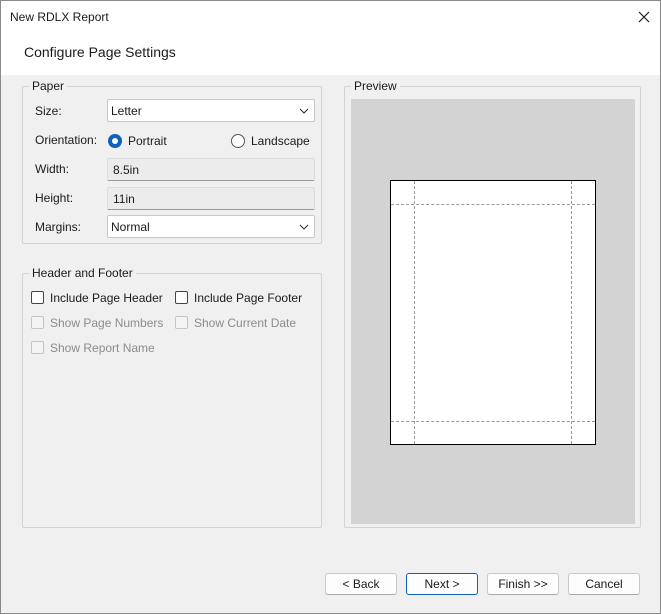 This screenshot has width=661, height=614. I want to click on title-bar: New RDLX Report, so click(330, 16).